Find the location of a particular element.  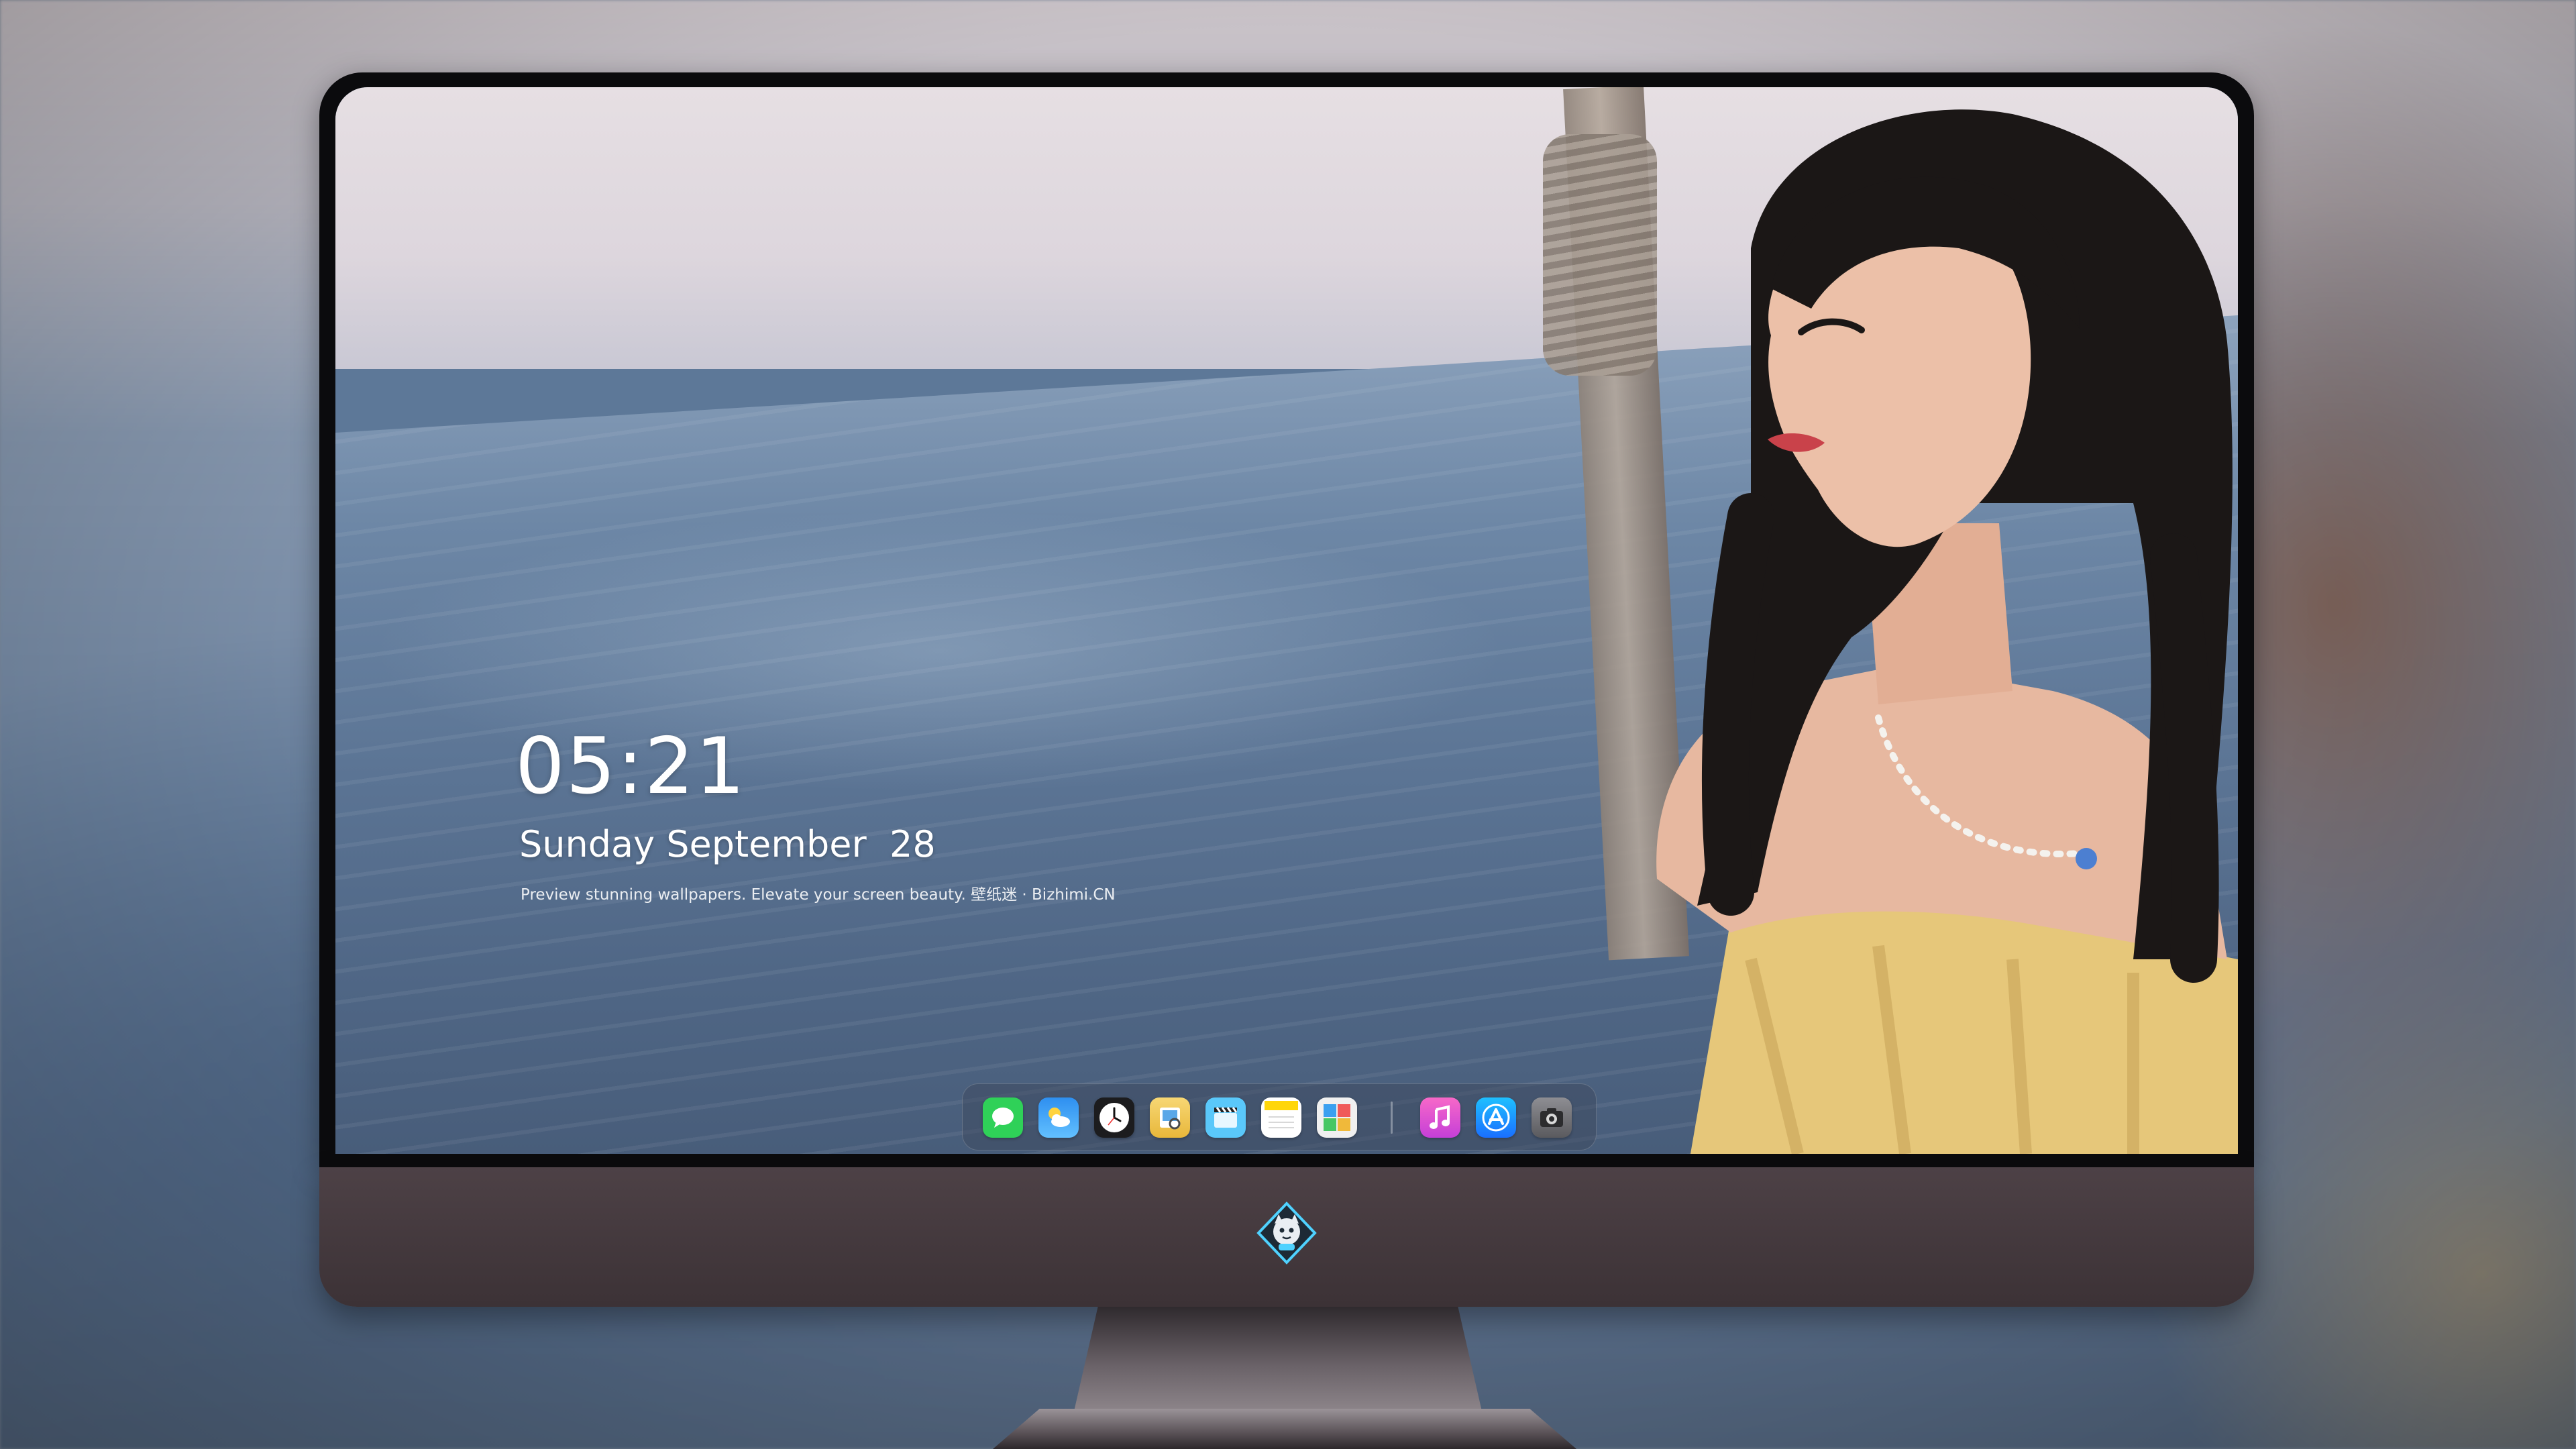

dock-app-notes is located at coordinates (1281, 1117).